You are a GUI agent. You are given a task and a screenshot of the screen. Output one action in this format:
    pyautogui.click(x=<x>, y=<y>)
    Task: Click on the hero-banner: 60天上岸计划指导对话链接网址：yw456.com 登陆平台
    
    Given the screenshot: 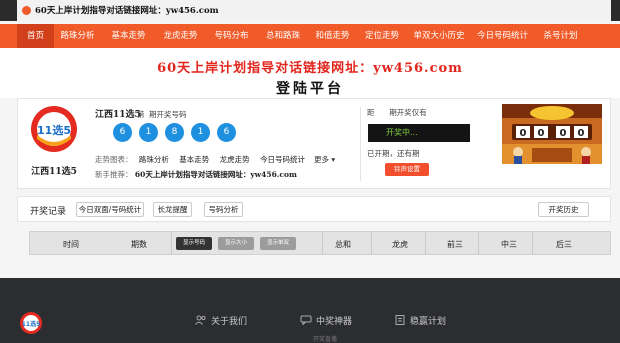 What is the action you would take?
    pyautogui.click(x=310, y=73)
    